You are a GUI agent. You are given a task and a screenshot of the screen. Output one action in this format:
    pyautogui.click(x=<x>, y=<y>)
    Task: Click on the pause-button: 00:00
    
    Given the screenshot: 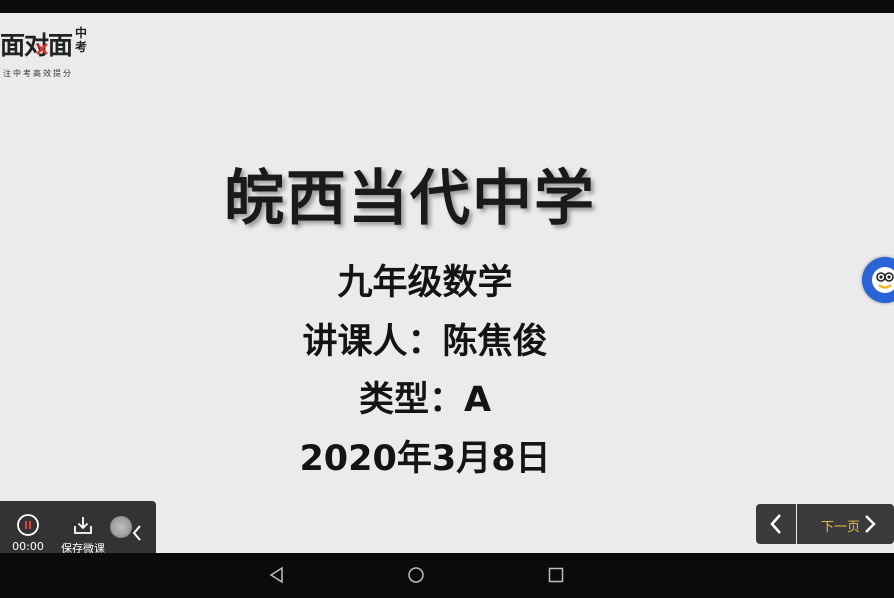 What is the action you would take?
    pyautogui.click(x=28, y=533)
    